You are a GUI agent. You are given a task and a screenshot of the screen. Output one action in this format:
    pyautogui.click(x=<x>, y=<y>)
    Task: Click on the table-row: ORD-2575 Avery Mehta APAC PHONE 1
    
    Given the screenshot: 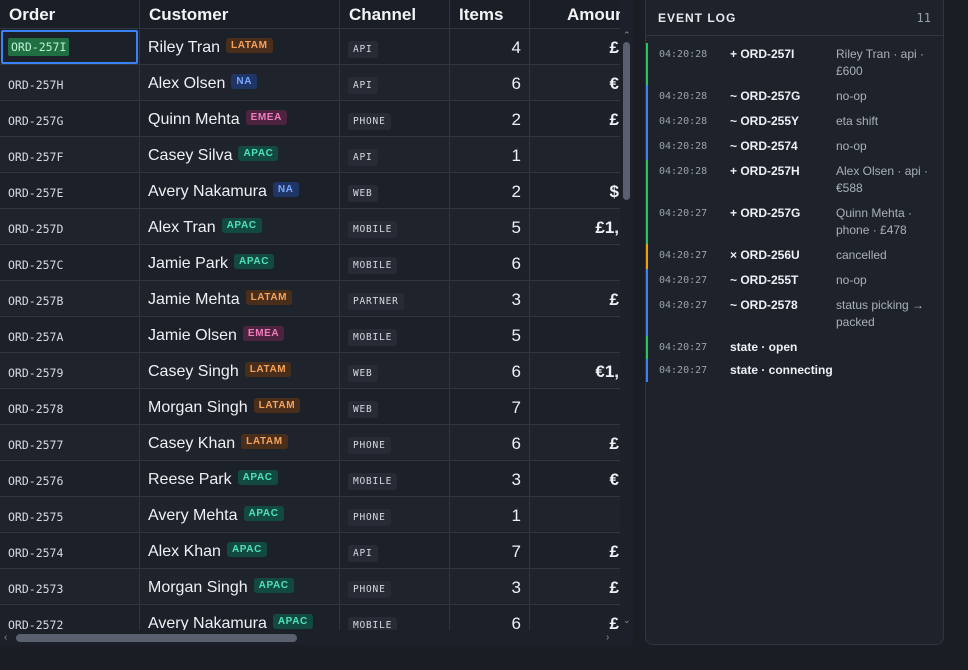 What is the action you would take?
    pyautogui.click(x=310, y=514)
    